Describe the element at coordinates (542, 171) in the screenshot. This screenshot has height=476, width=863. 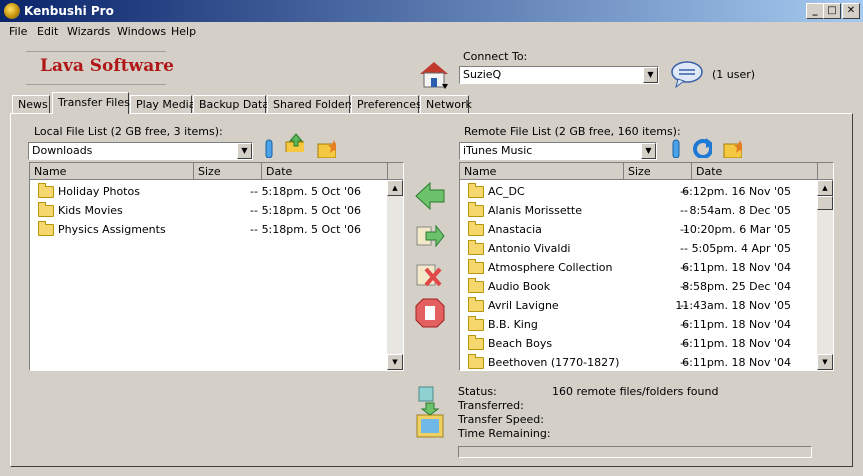
I see `remote-col-name: Name` at that location.